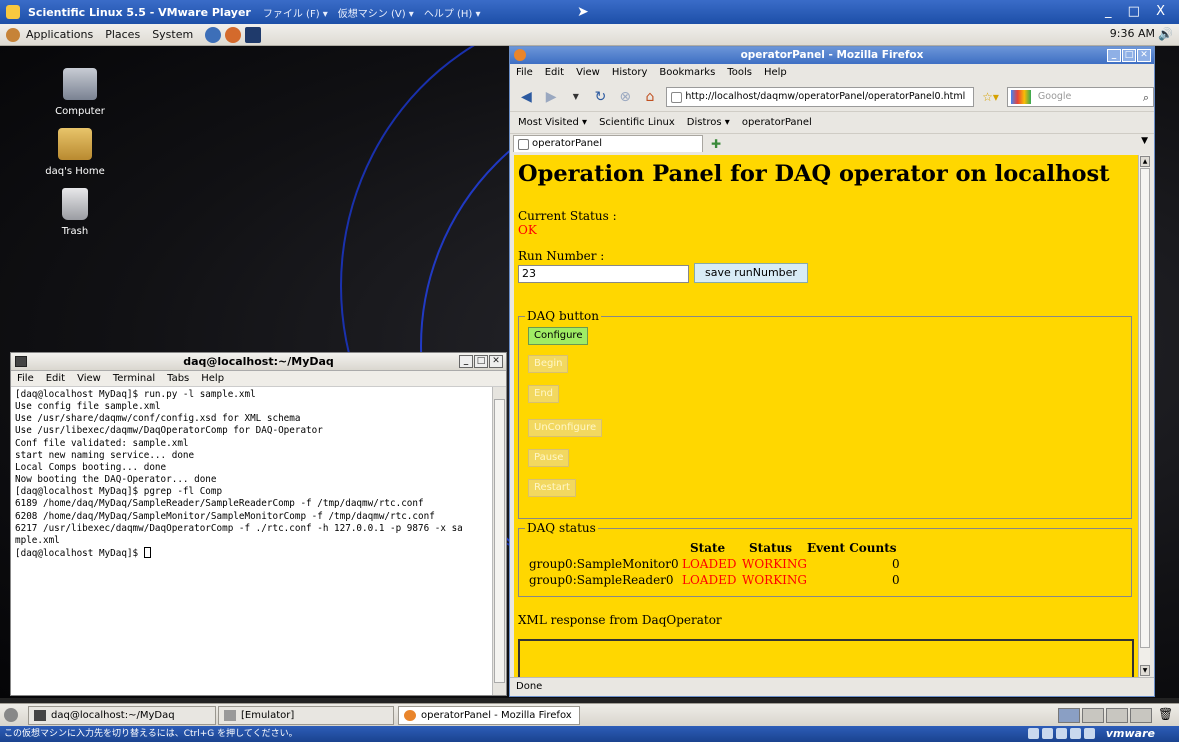 The height and width of the screenshot is (742, 1179). What do you see at coordinates (1138, 11) in the screenshot?
I see `vmware-window-controls: _ □ X` at bounding box center [1138, 11].